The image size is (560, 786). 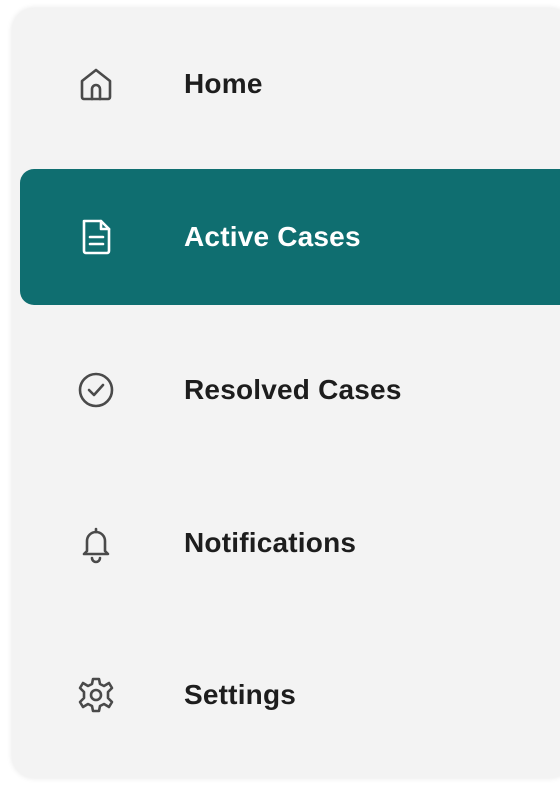 I want to click on bell-icon, so click(x=96, y=543).